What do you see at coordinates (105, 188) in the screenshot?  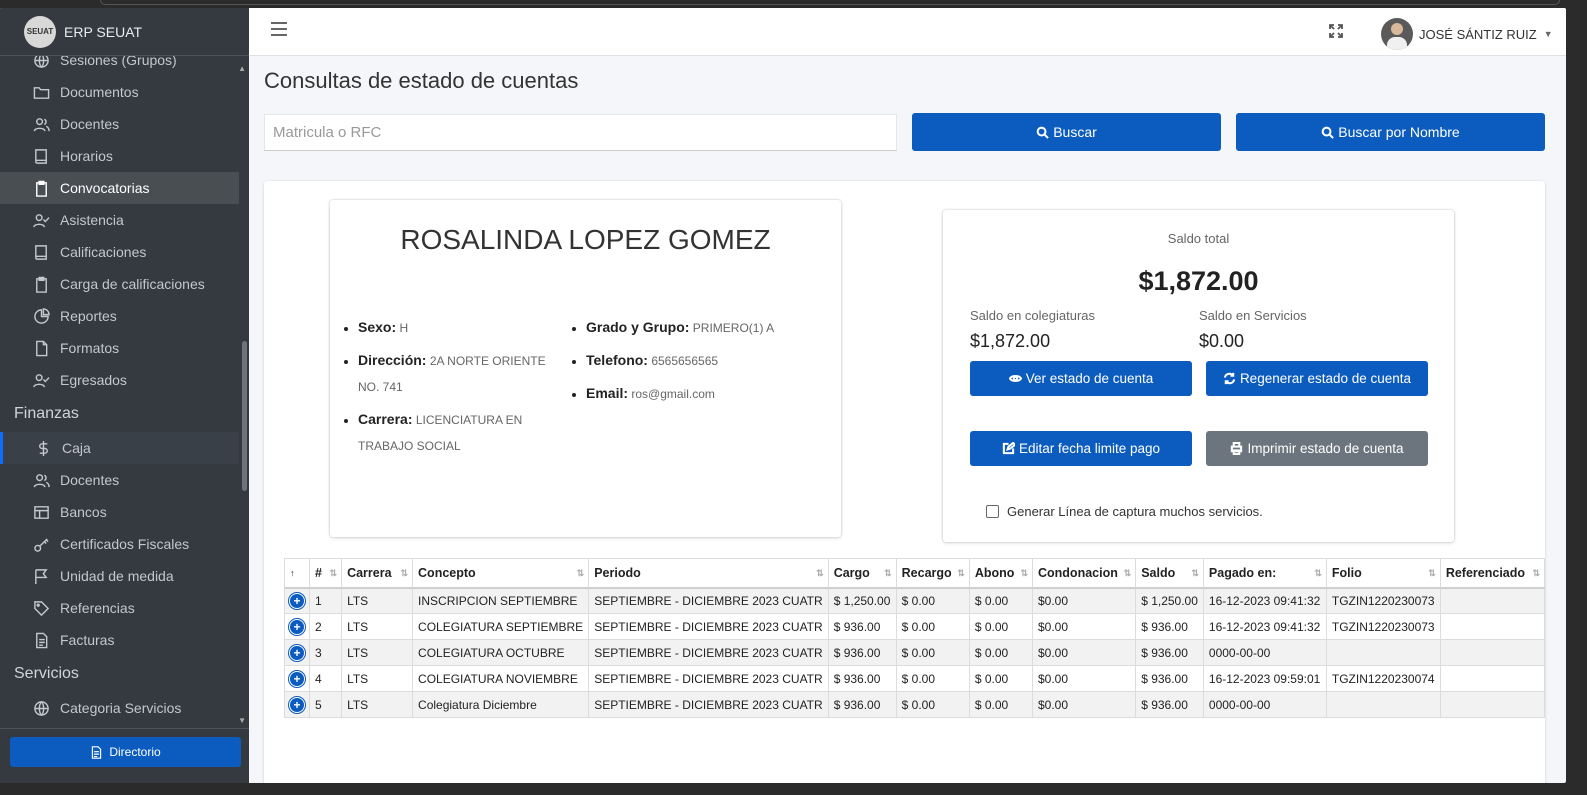 I see `sidebar-item-label: Convocatorias` at bounding box center [105, 188].